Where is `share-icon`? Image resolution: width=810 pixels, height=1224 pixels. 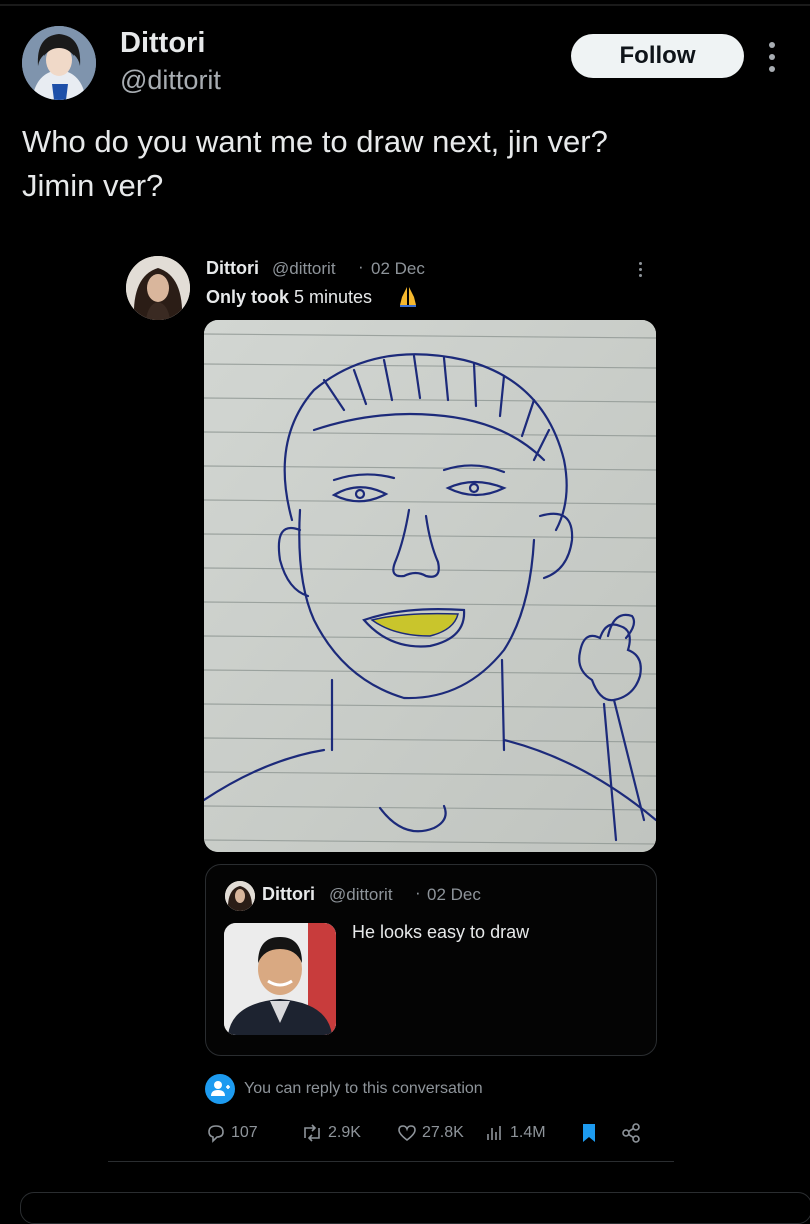 share-icon is located at coordinates (631, 1133).